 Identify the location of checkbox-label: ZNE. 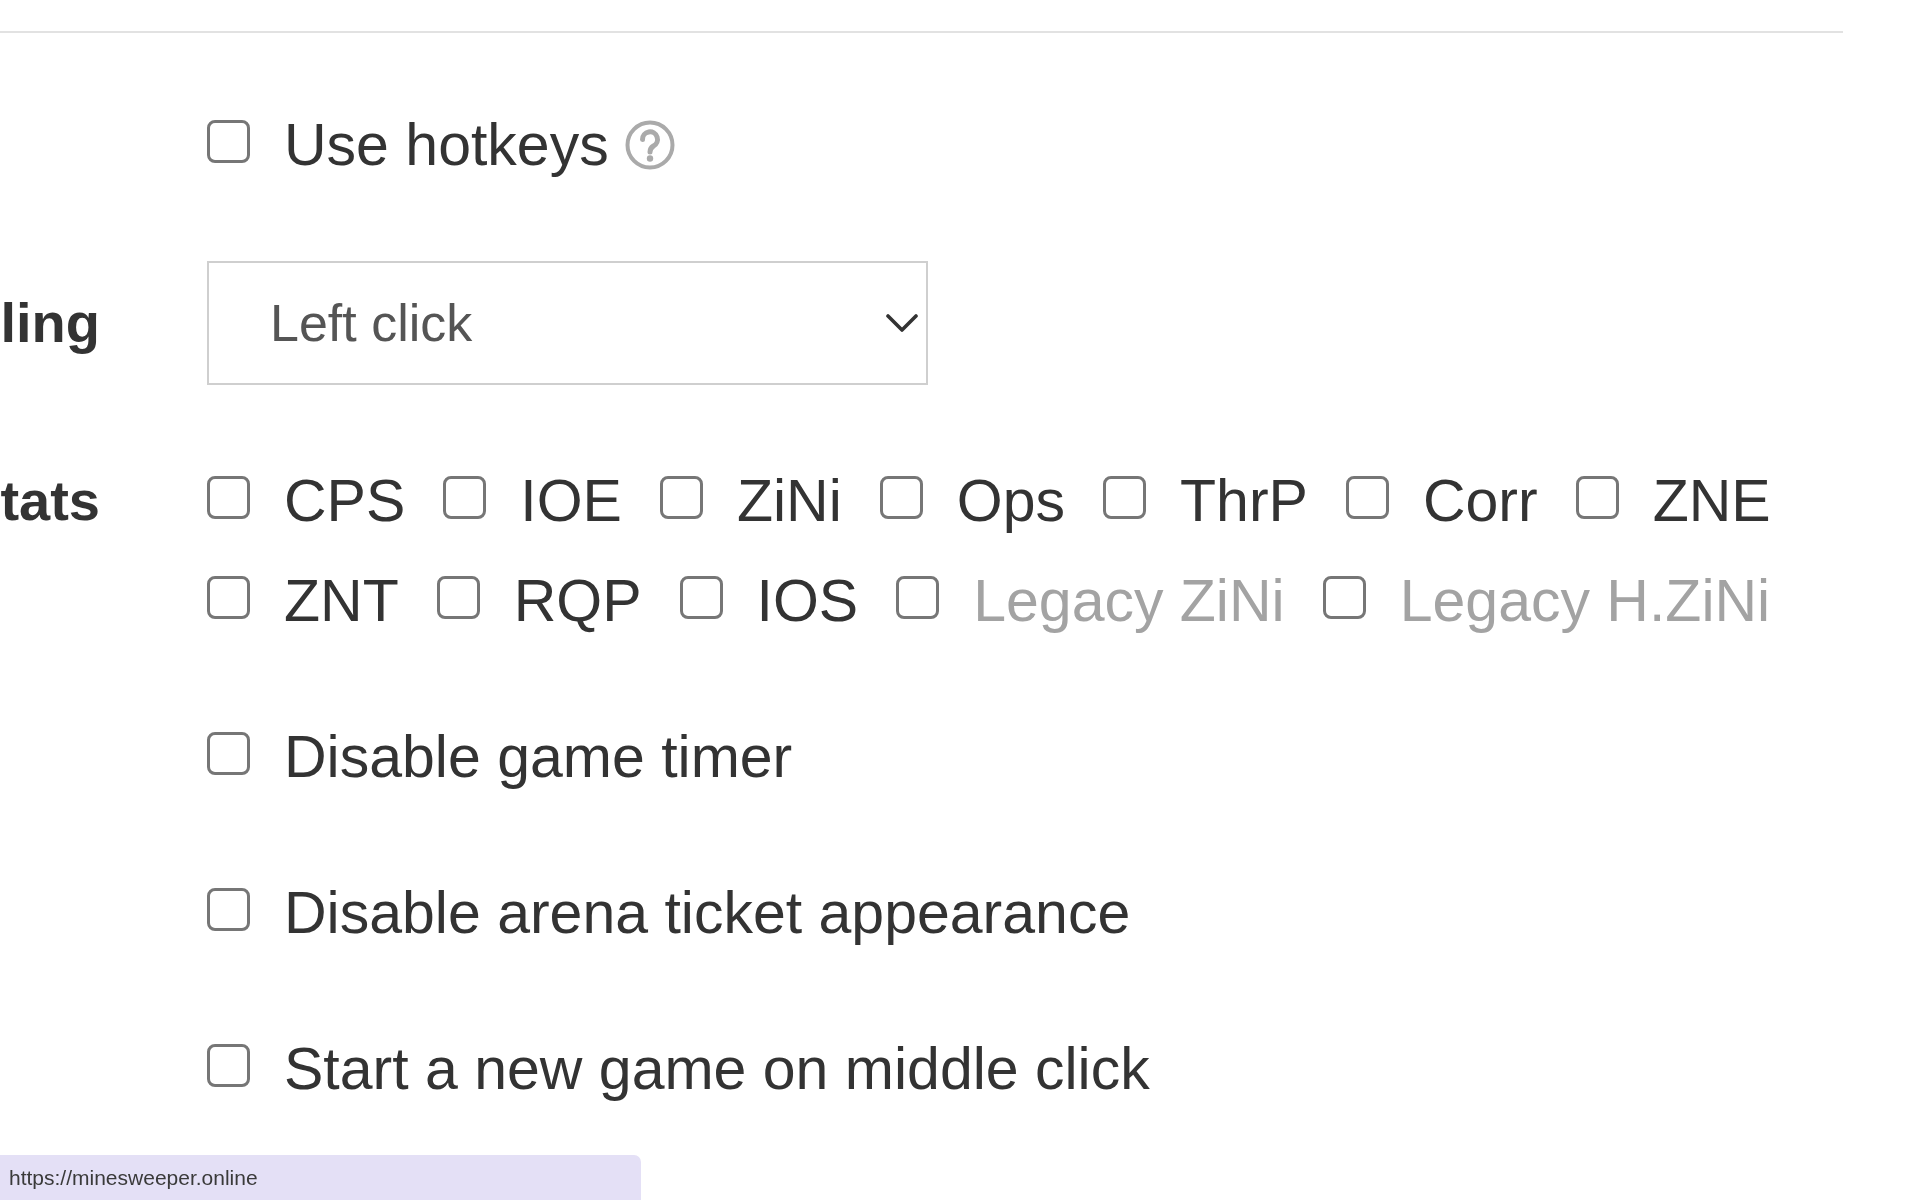
(1711, 501).